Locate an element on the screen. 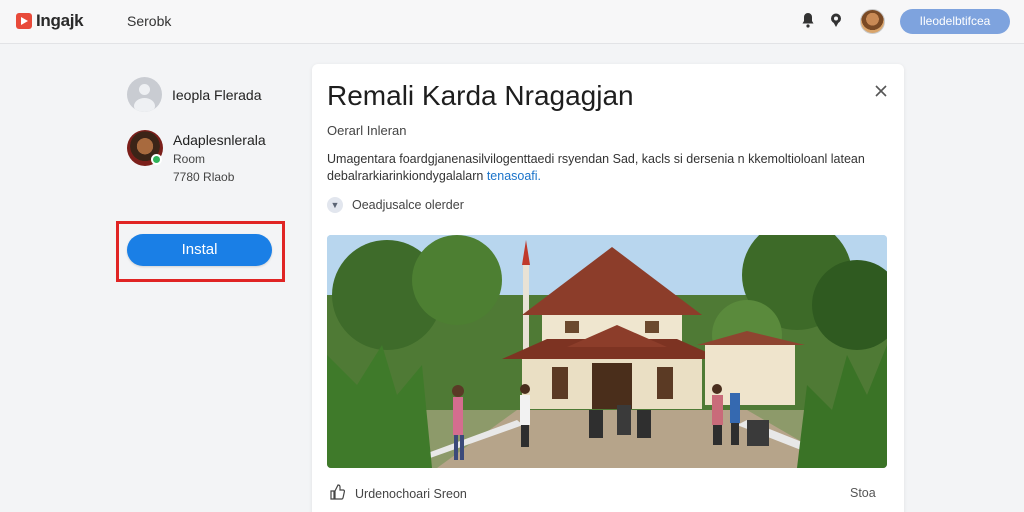 Image resolution: width=1024 pixels, height=512 pixels. bell-icon is located at coordinates (808, 21).